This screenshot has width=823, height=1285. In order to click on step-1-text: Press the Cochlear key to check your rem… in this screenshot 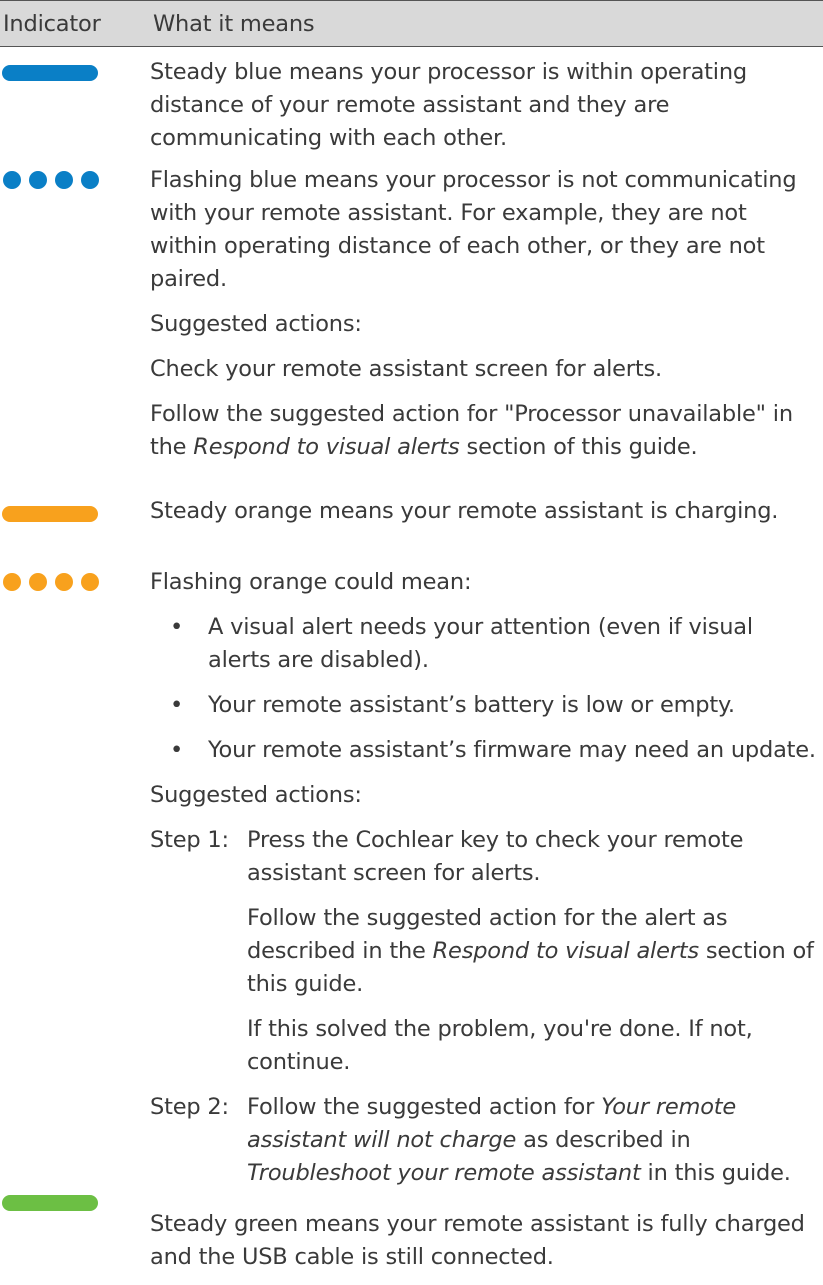, I will do `click(495, 856)`.